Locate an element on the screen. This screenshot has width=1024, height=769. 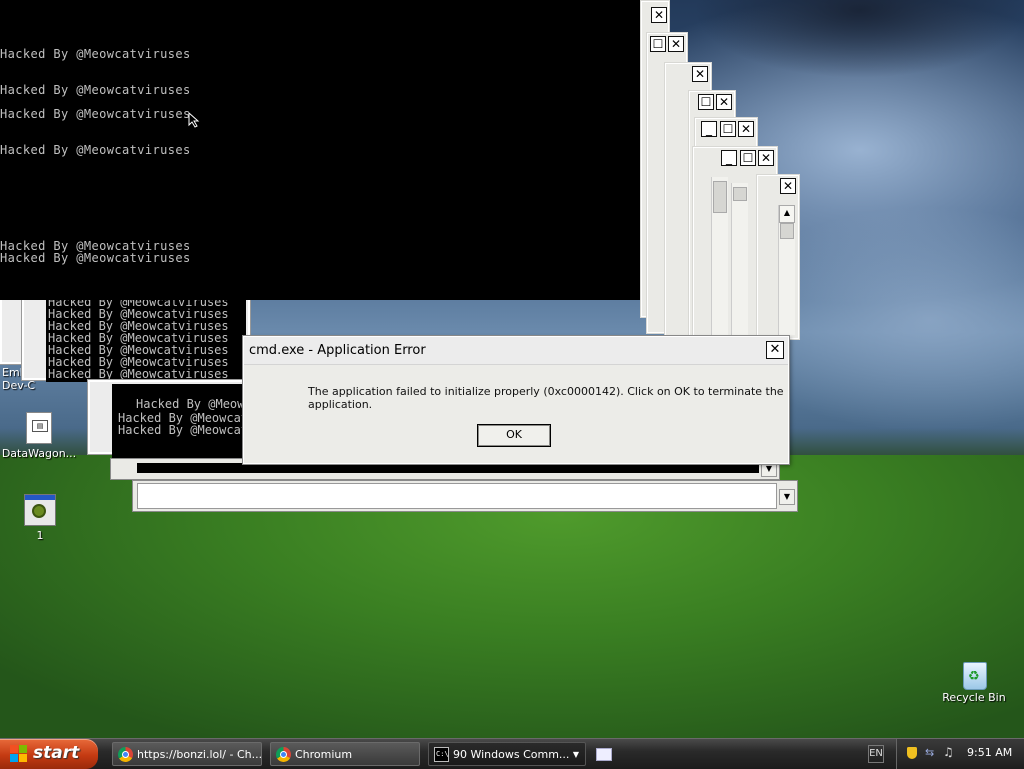
task-label: Chromium is located at coordinates (324, 754).